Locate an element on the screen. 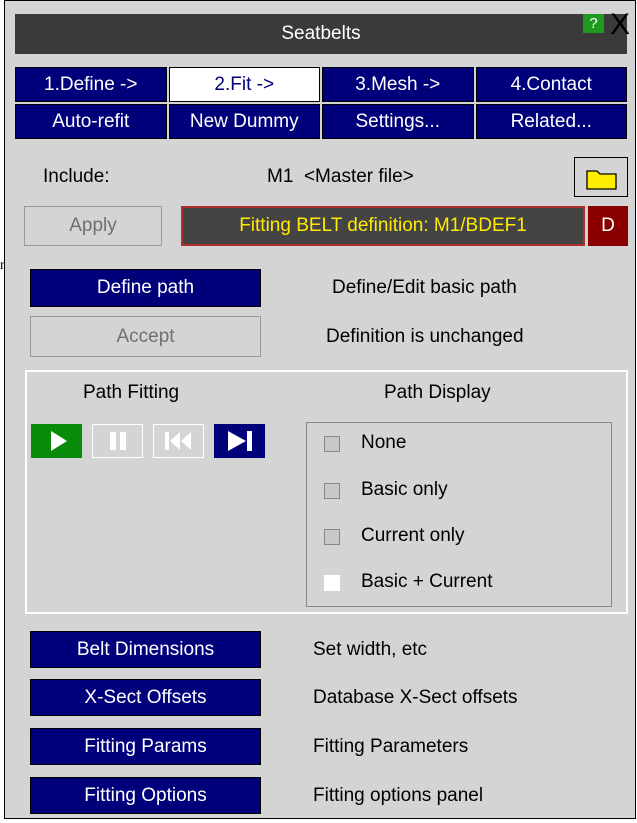 Image resolution: width=637 pixels, height=823 pixels. folder-button is located at coordinates (601, 177).